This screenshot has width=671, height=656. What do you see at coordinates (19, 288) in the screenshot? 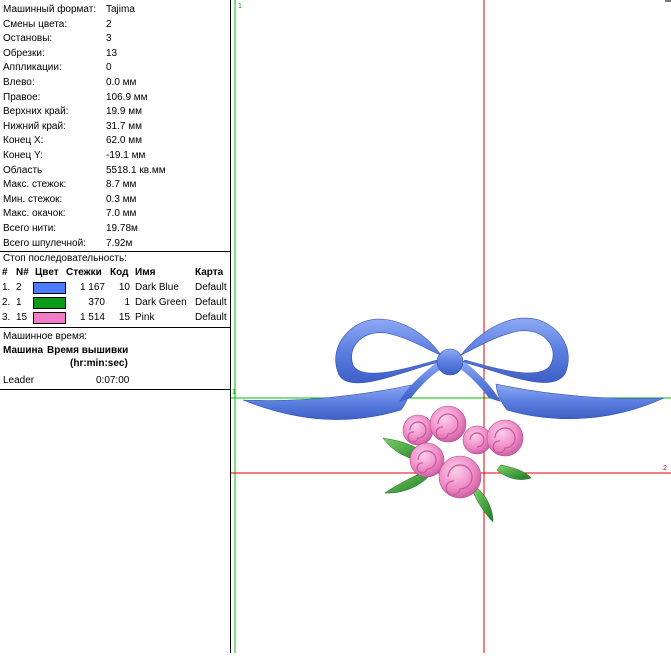
I see `stop-needle: 2` at bounding box center [19, 288].